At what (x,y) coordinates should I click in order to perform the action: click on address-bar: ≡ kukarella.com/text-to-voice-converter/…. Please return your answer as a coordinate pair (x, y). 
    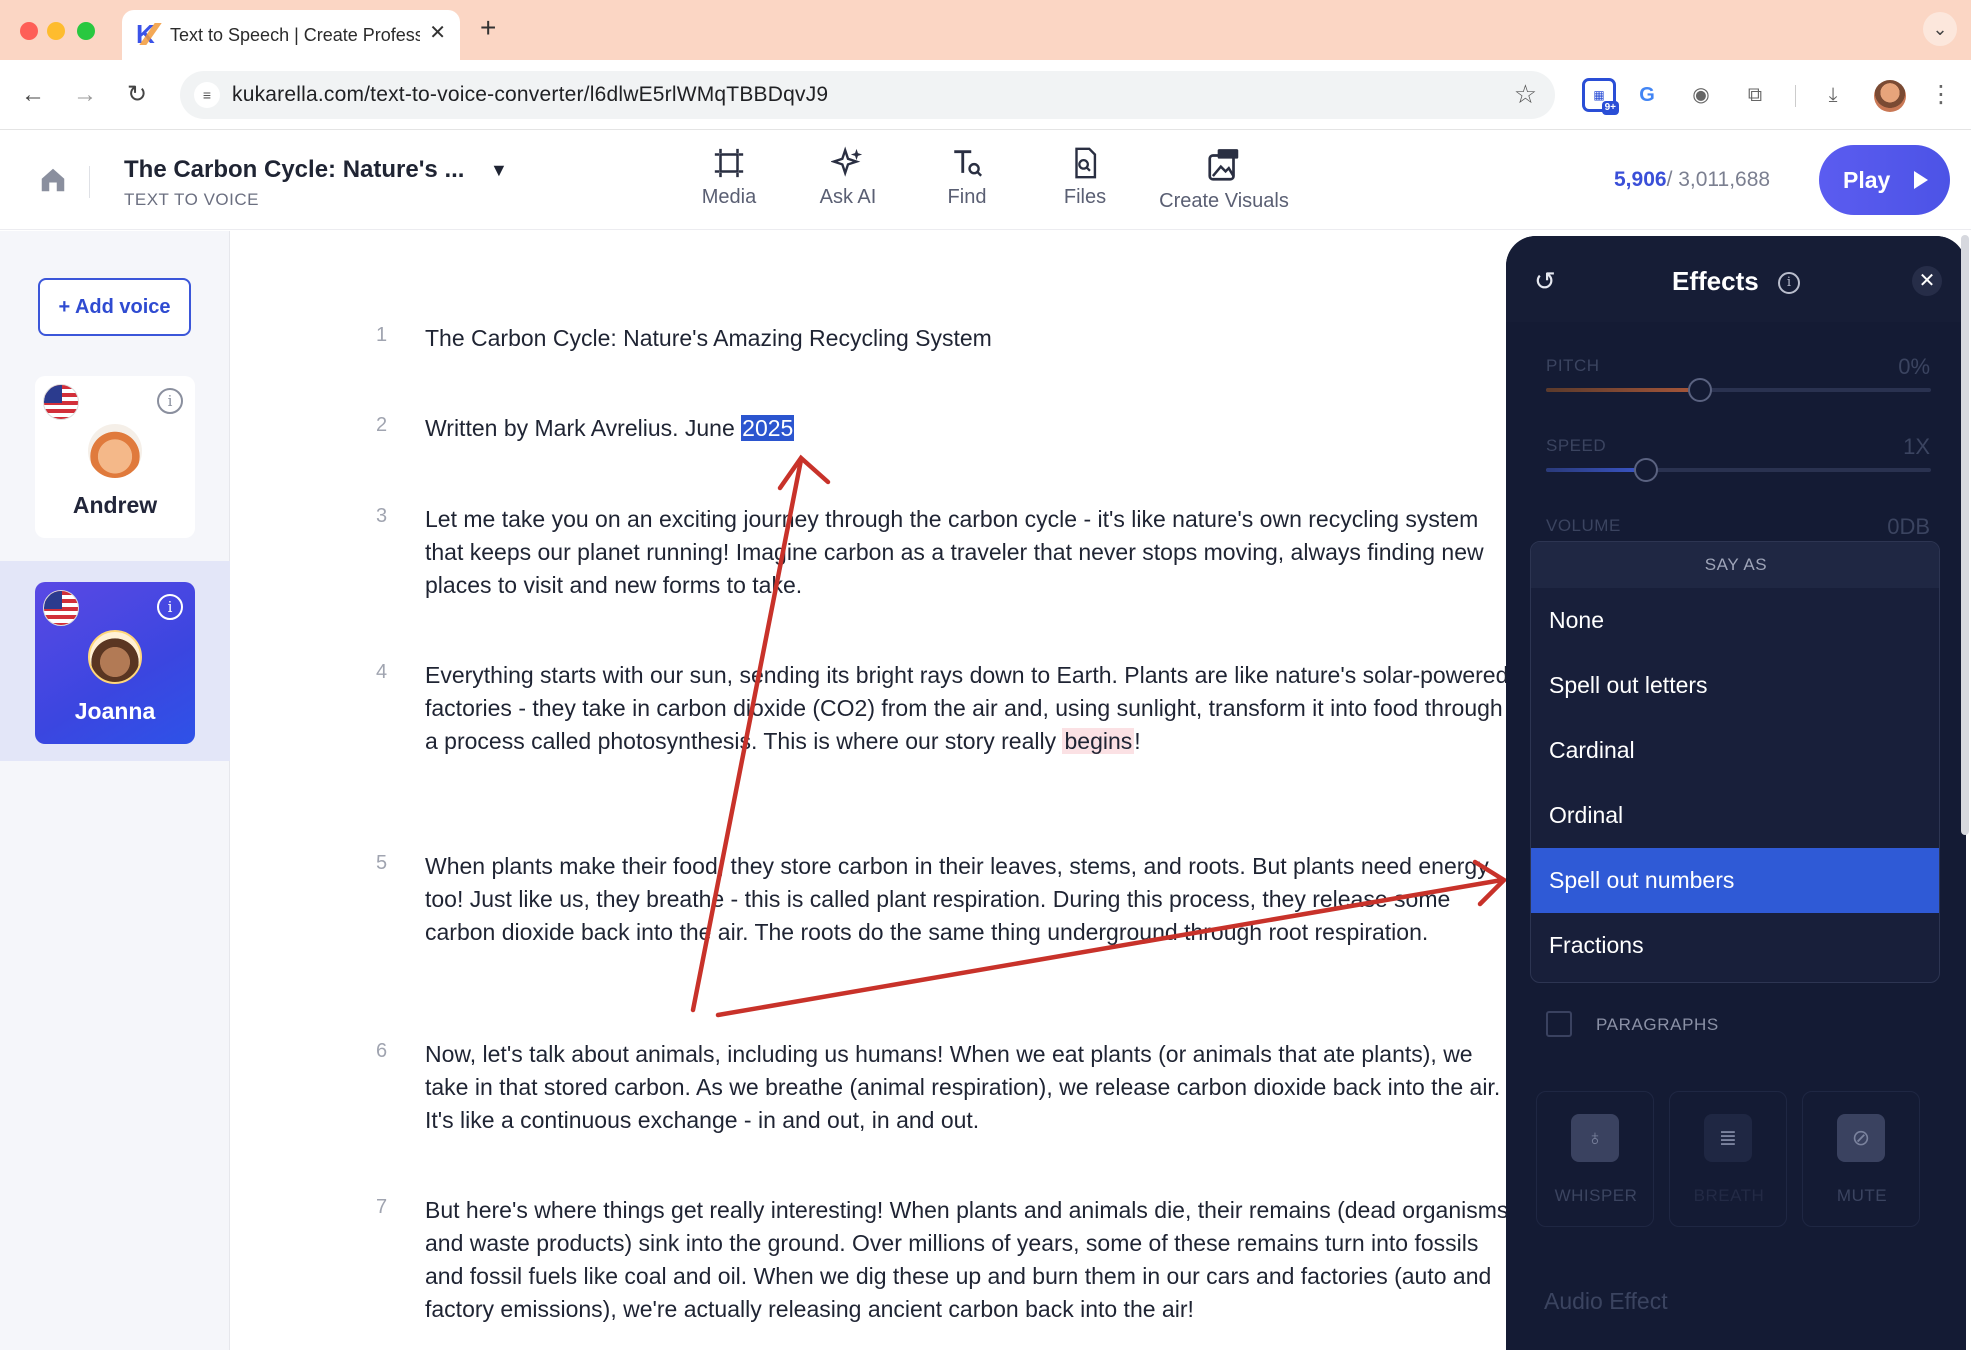
    Looking at the image, I should click on (867, 95).